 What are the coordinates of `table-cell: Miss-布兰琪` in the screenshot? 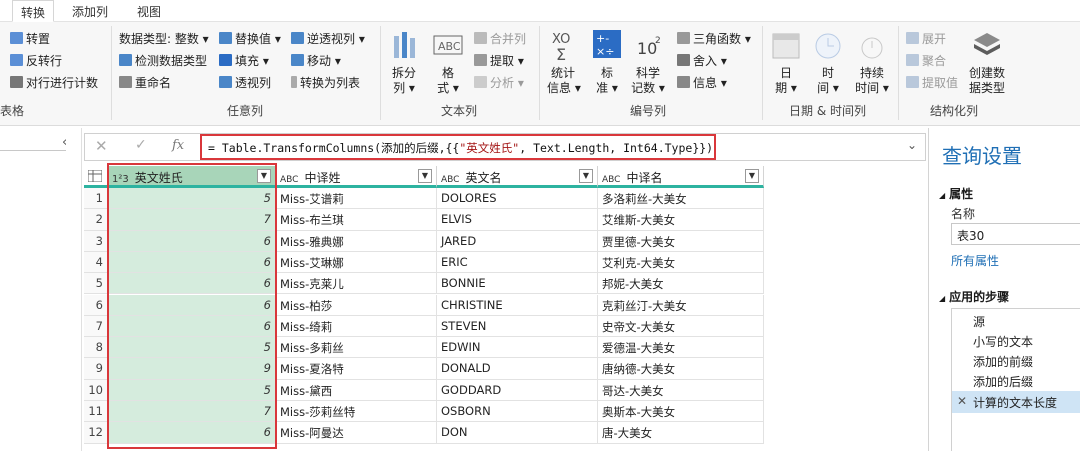 It's located at (356, 220).